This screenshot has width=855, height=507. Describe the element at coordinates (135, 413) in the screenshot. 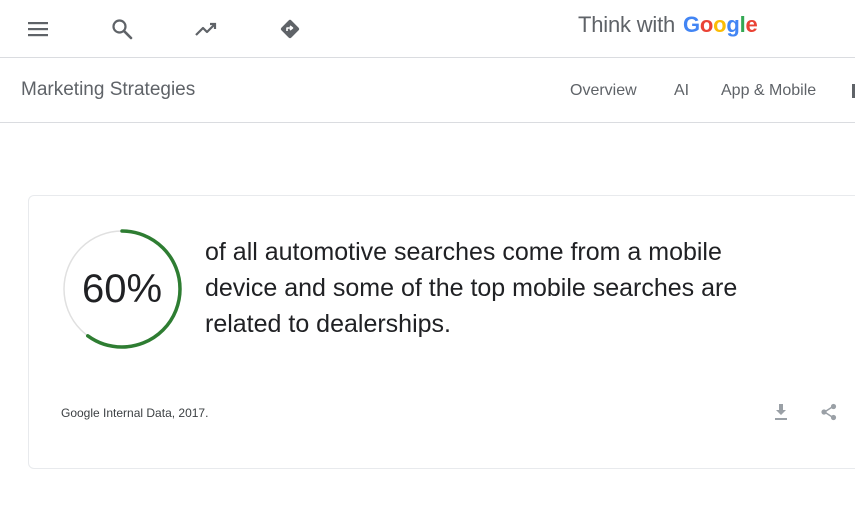

I see `stat-source: Google Internal Data, 2017.` at that location.